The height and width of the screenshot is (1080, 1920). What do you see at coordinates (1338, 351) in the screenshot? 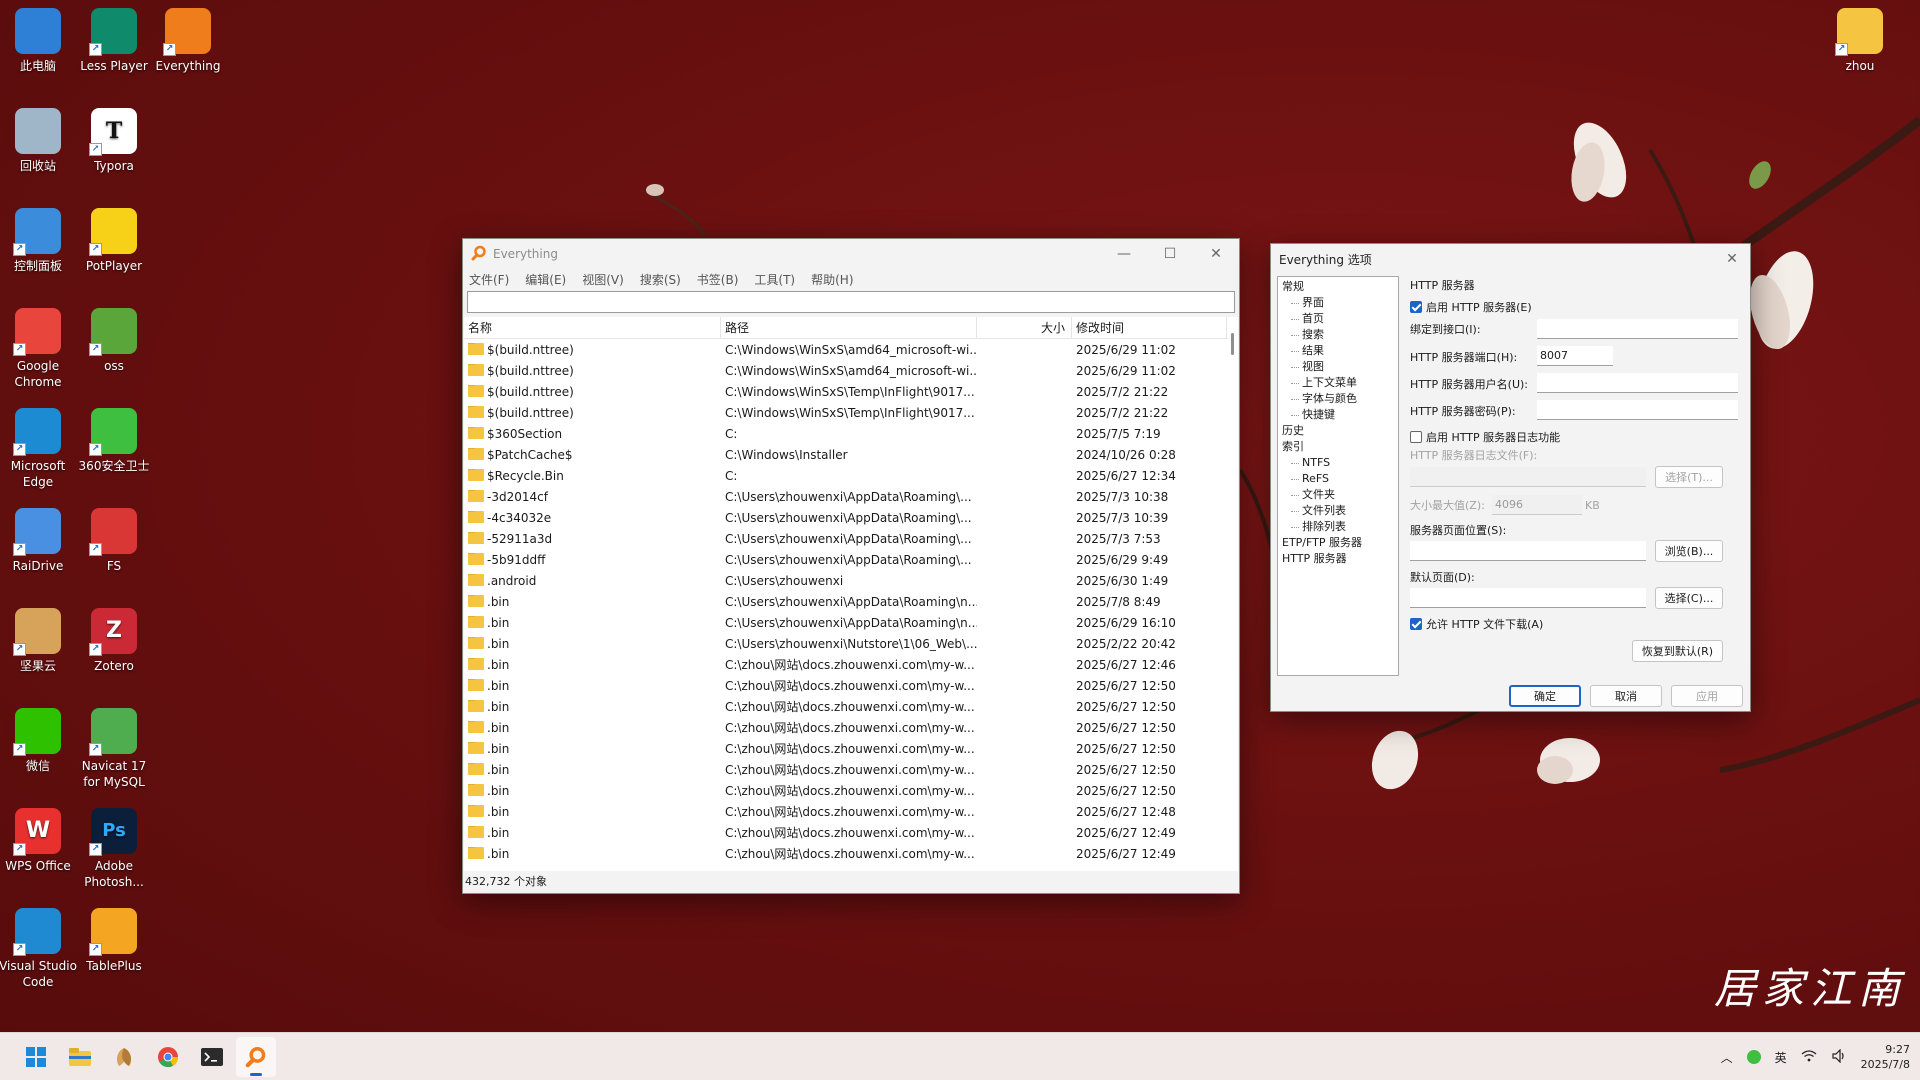
I see `tree-item-results: 结果` at bounding box center [1338, 351].